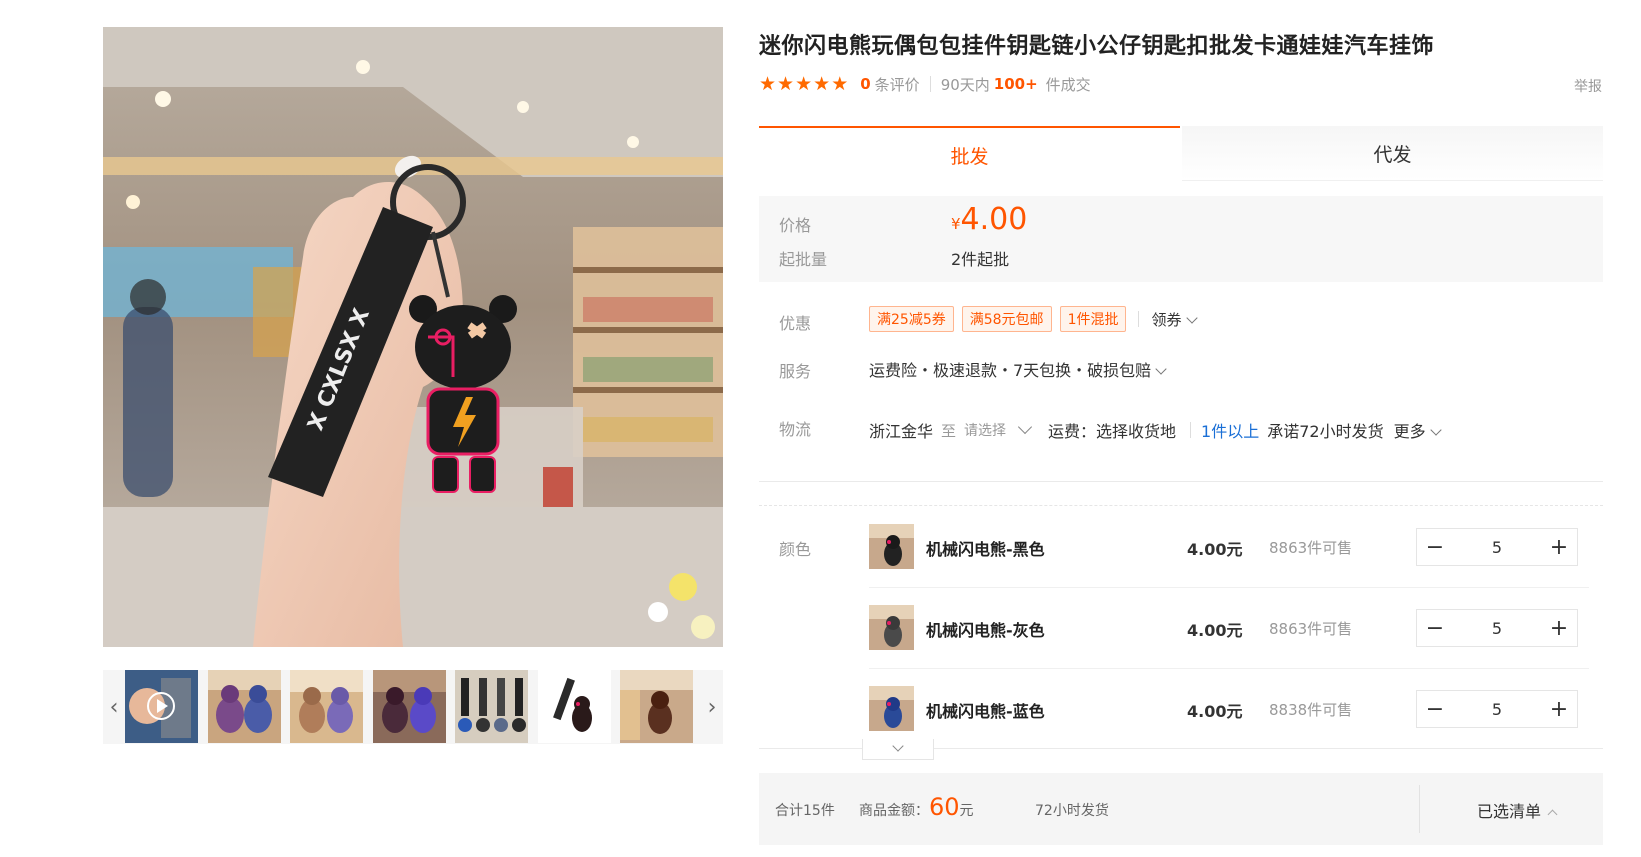 The width and height of the screenshot is (1641, 857). Describe the element at coordinates (965, 84) in the screenshot. I see `sales-period: 90天内` at that location.